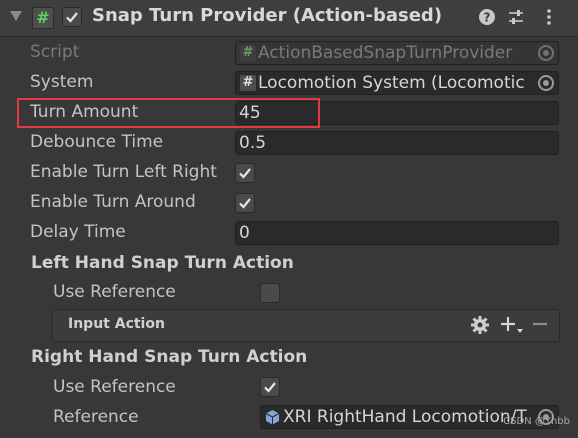 Image resolution: width=578 pixels, height=438 pixels. Describe the element at coordinates (169, 357) in the screenshot. I see `right-hand-section-header: Right Hand Snap Turn Action` at that location.